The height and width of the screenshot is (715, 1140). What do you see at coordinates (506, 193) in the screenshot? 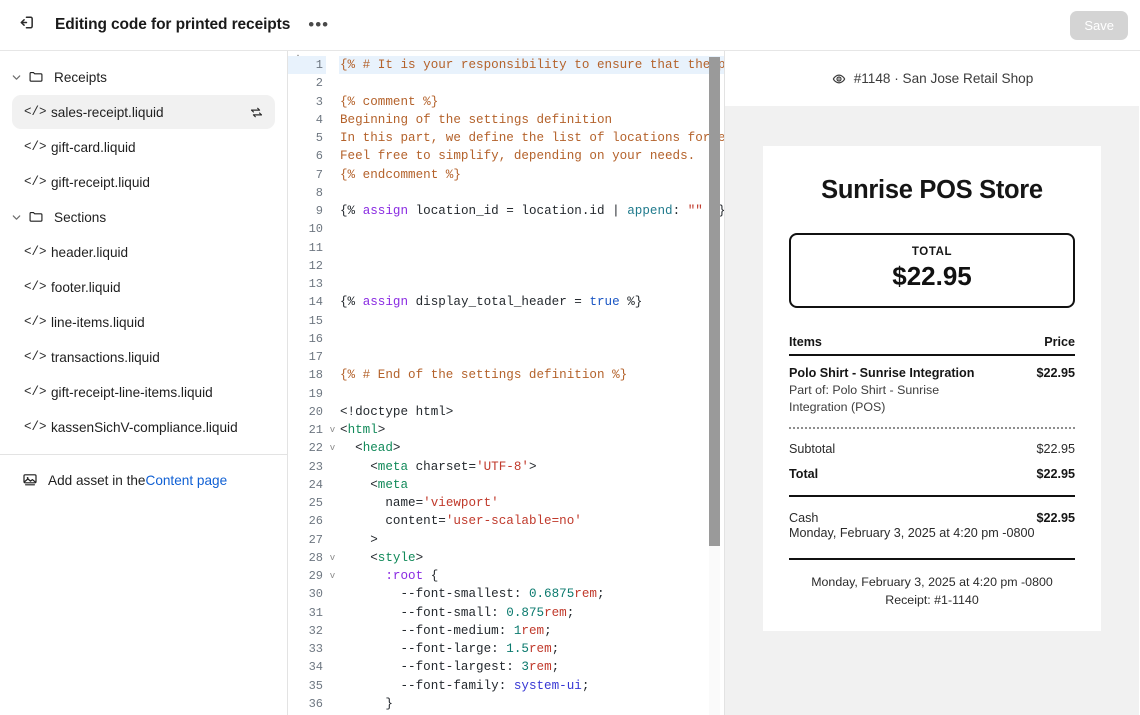
I see `code-line: 8` at bounding box center [506, 193].